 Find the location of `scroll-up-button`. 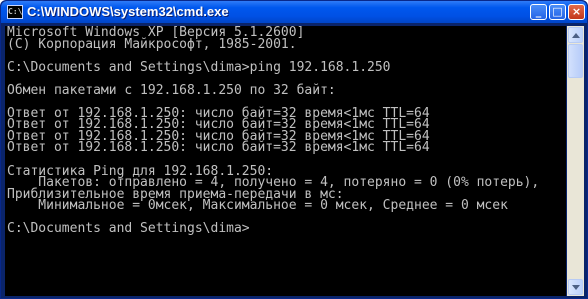

scroll-up-button is located at coordinates (575, 35).